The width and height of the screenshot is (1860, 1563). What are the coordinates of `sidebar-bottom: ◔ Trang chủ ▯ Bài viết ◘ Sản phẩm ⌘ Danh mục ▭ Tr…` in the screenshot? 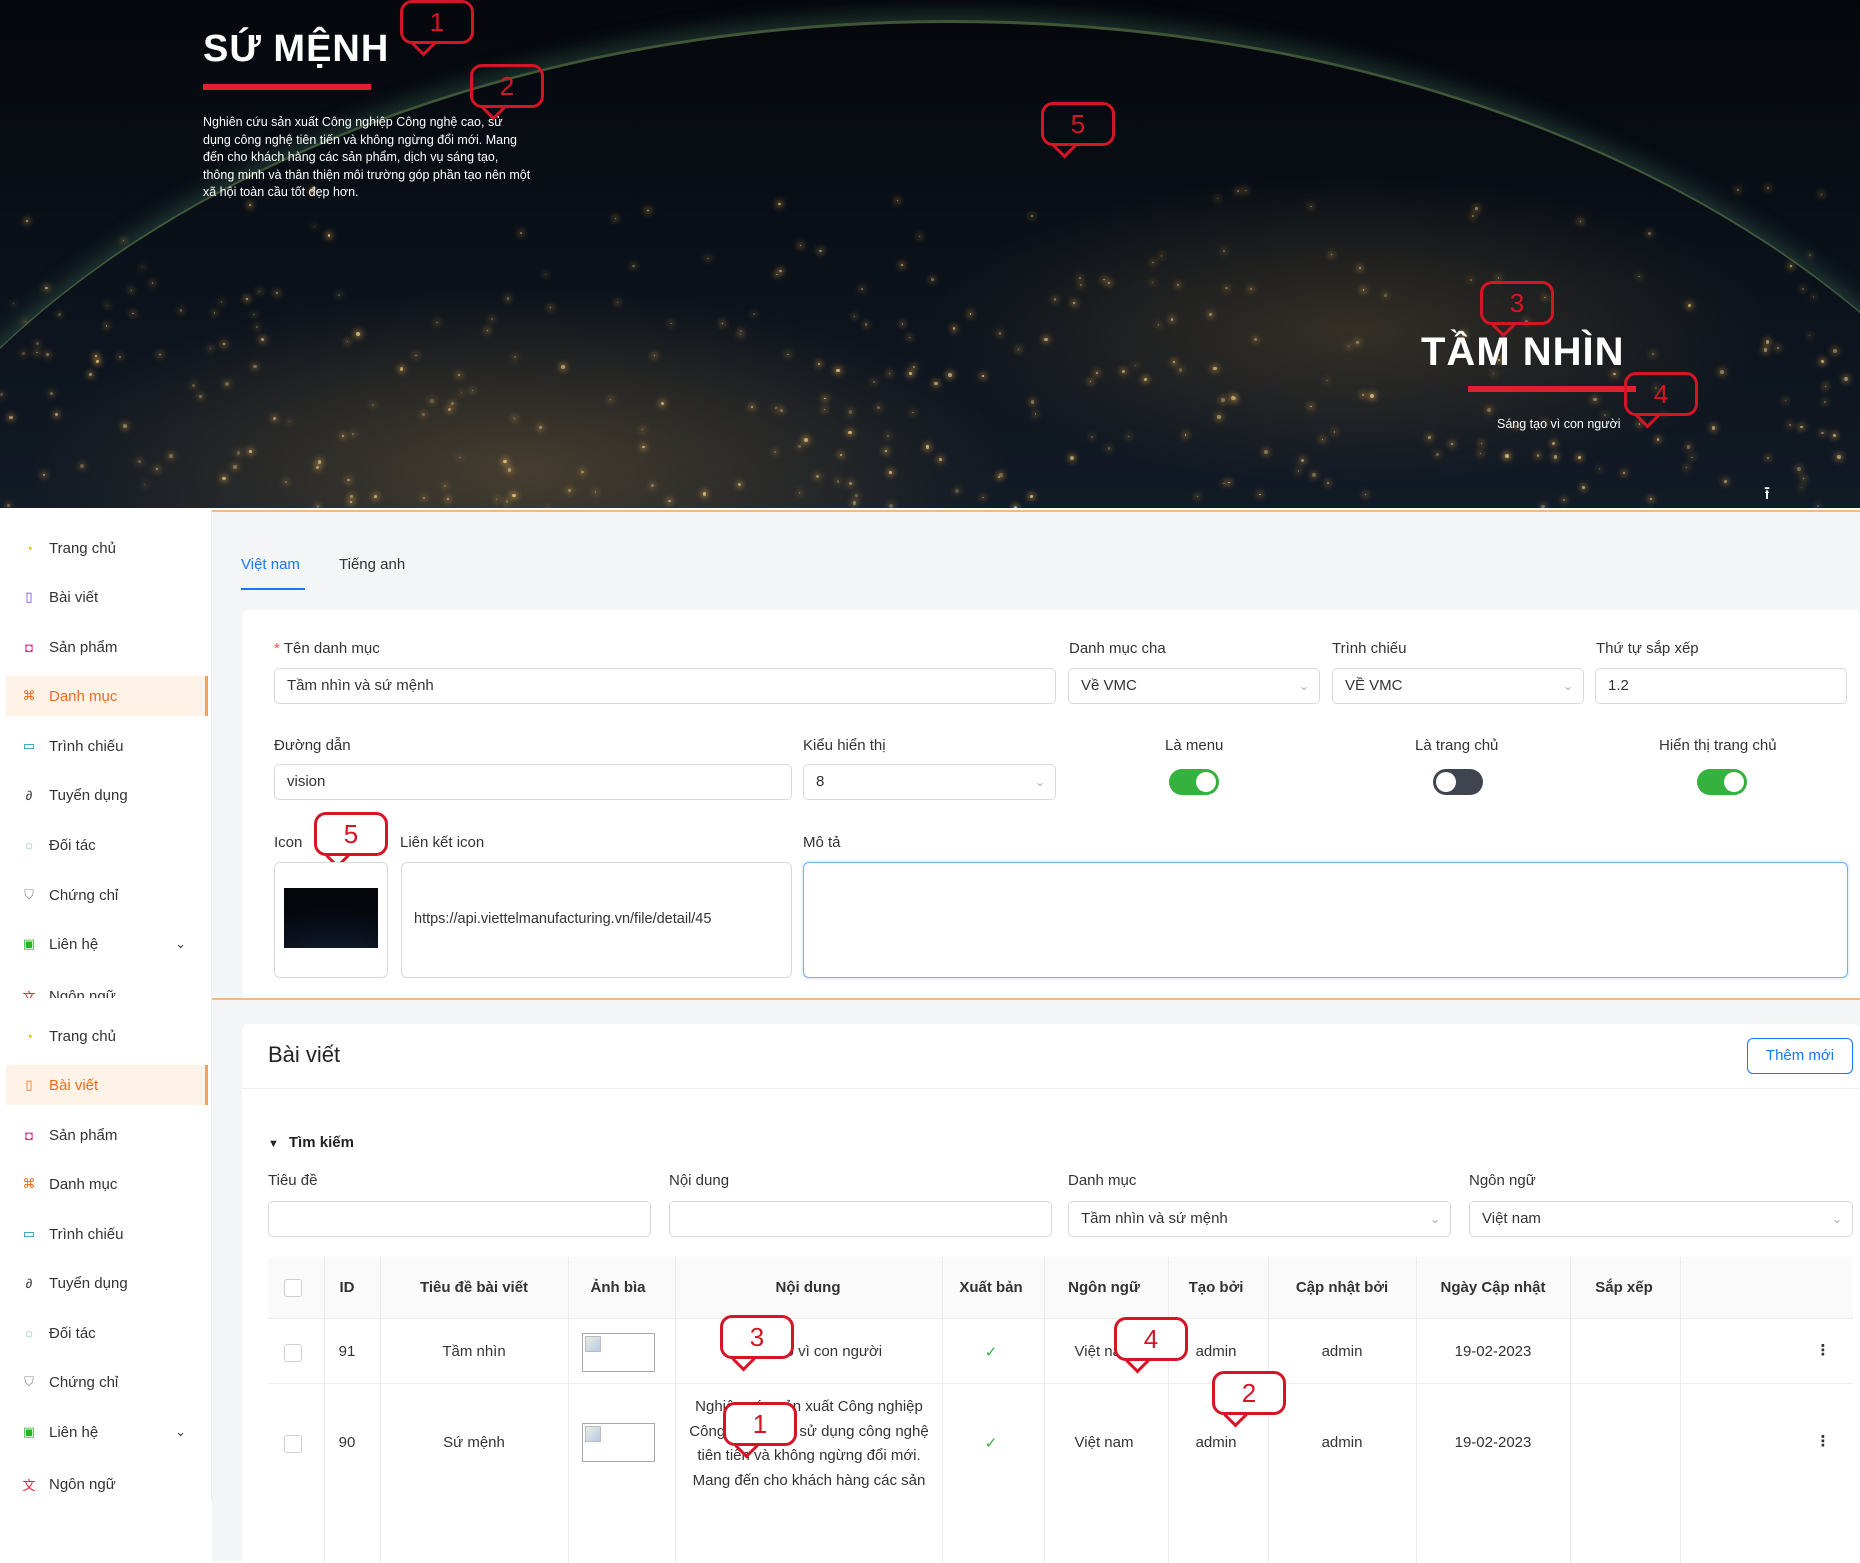 It's located at (106, 1249).